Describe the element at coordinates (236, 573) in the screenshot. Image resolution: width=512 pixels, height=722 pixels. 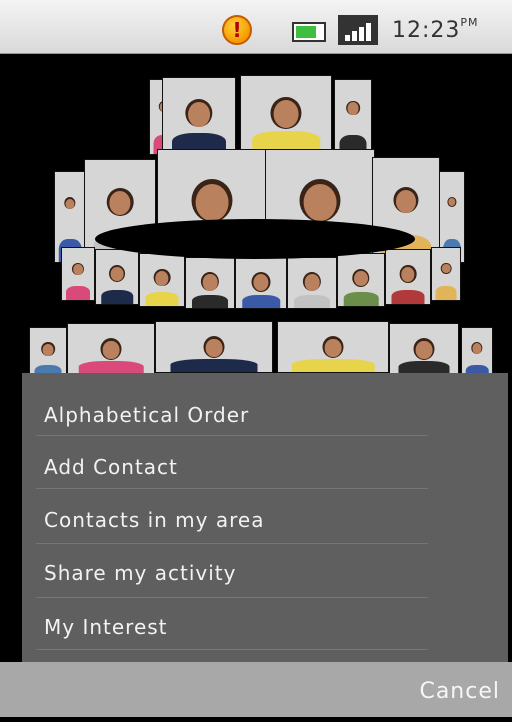
I see `menu-item-share-my-activity: Share my activity` at that location.